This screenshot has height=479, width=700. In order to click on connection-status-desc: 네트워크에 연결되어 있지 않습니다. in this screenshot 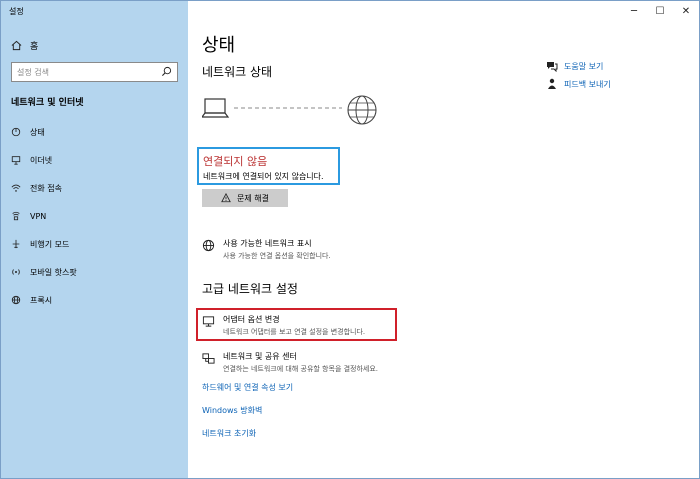, I will do `click(263, 176)`.